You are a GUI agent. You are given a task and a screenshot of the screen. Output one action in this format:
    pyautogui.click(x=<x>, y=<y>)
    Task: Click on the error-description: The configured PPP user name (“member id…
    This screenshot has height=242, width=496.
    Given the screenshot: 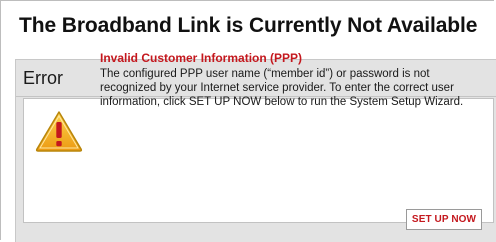 What is the action you would take?
    pyautogui.click(x=282, y=88)
    